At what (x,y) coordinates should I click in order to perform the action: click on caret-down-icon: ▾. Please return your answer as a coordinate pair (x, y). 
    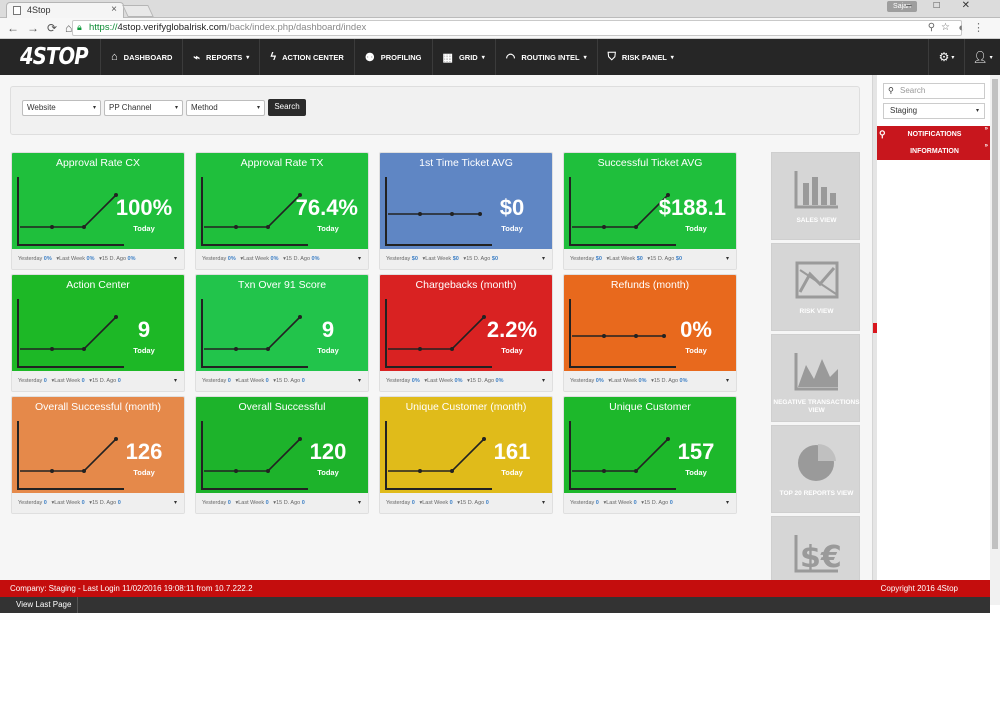
    Looking at the image, I should click on (672, 57).